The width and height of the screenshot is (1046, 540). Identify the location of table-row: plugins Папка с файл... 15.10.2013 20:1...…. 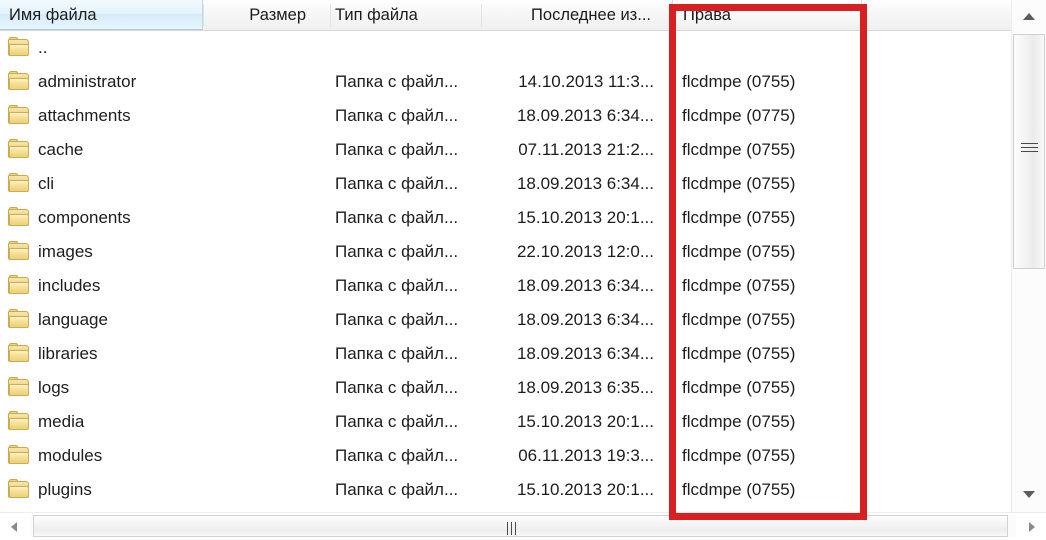
(505, 490).